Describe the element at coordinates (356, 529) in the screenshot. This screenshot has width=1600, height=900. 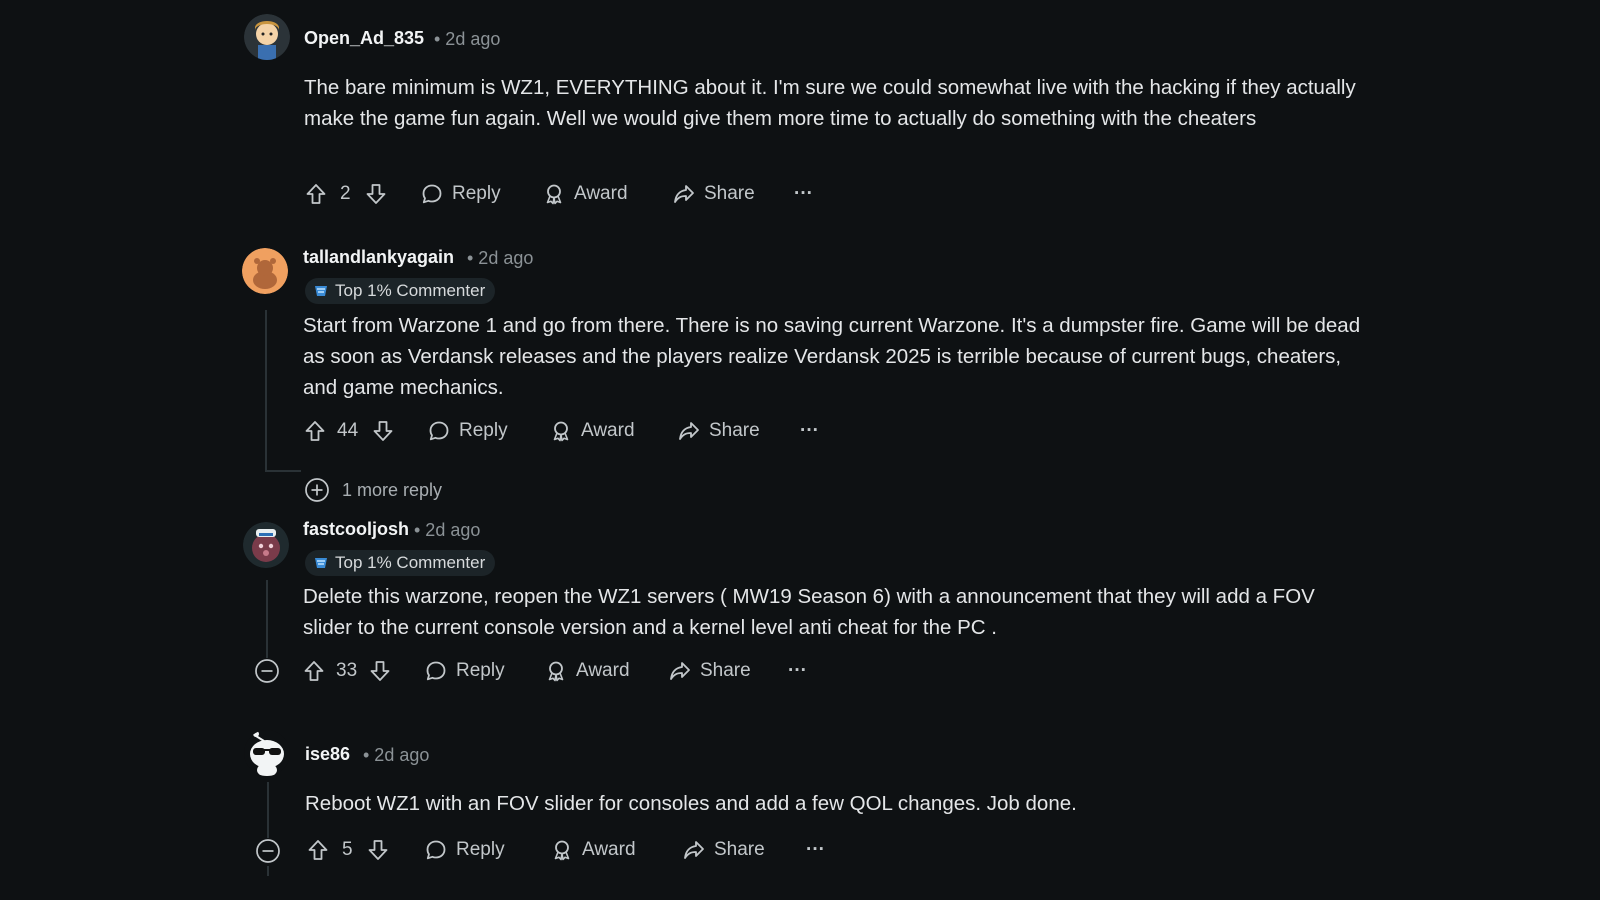
I see `comment-author: fastcooljosh` at that location.